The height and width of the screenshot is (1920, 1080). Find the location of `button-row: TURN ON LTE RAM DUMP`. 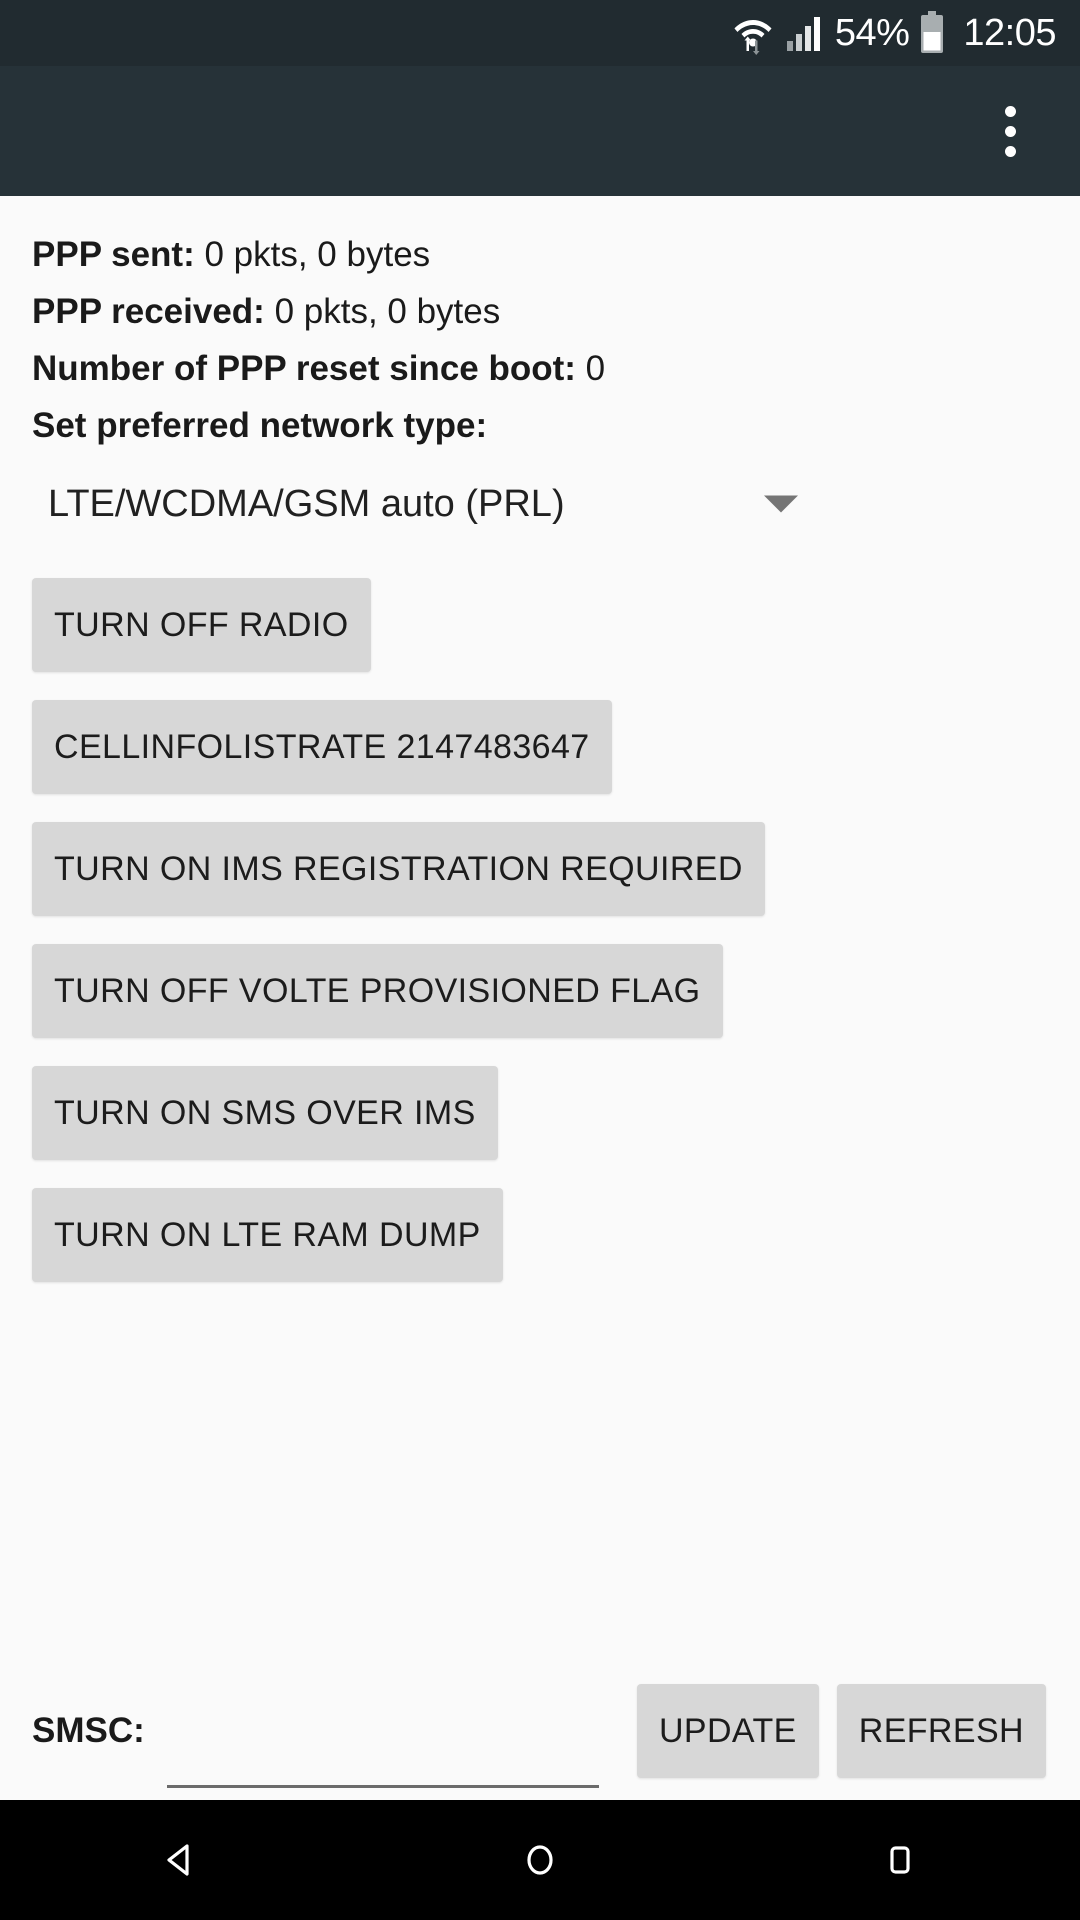

button-row: TURN ON LTE RAM DUMP is located at coordinates (539, 1235).